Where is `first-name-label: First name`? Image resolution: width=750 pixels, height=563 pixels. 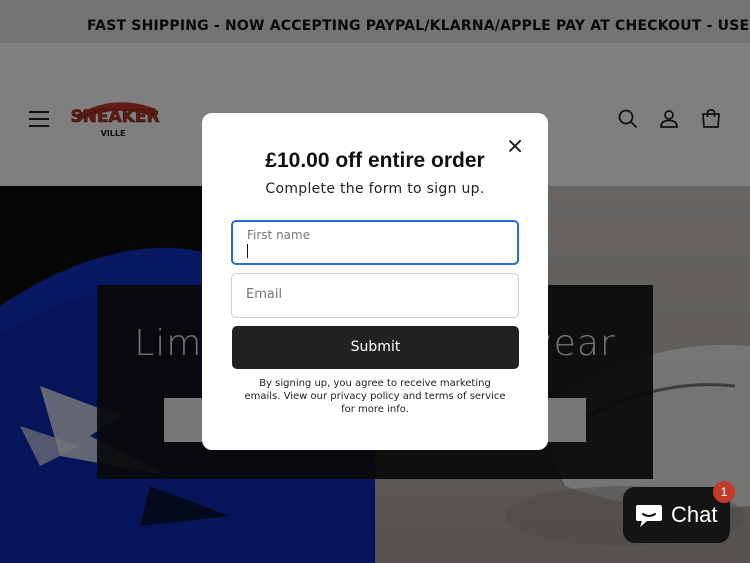 first-name-label: First name is located at coordinates (279, 235).